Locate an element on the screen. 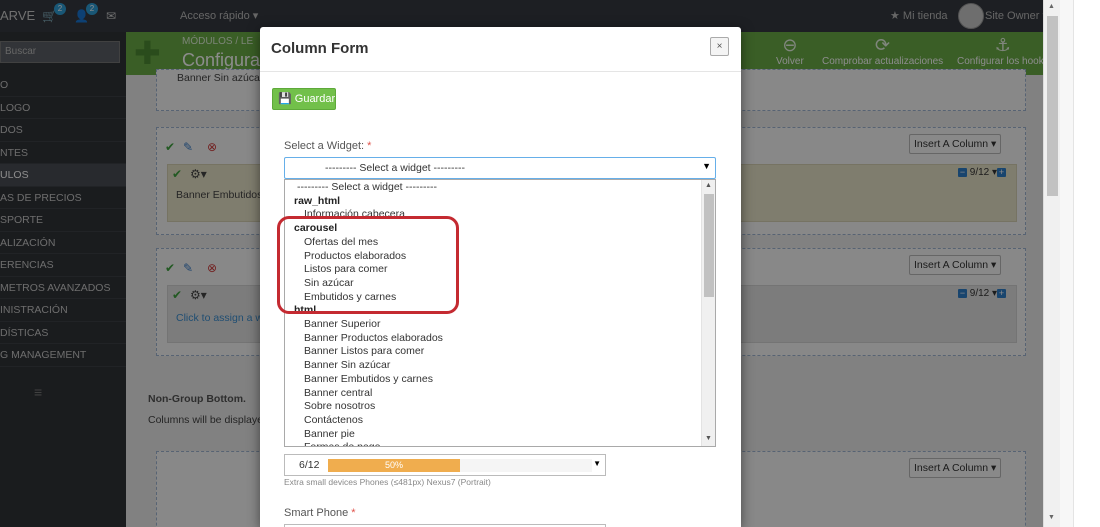 The height and width of the screenshot is (527, 1100). dropdown-scrollbar: ▲ ▼ is located at coordinates (708, 313).